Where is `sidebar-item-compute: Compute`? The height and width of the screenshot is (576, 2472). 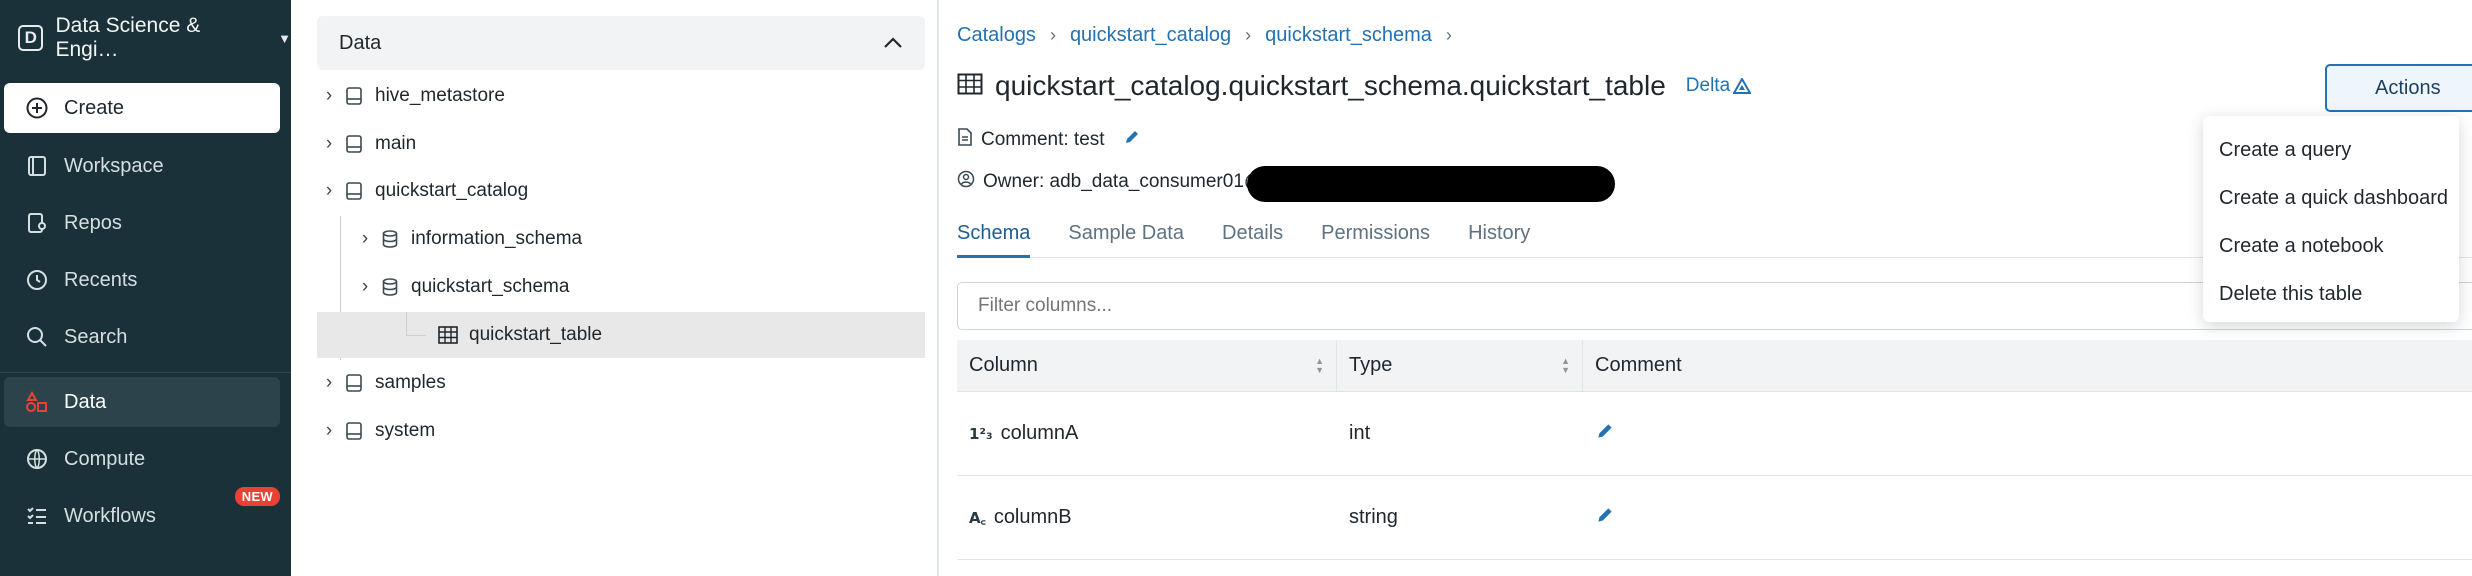
sidebar-item-compute: Compute is located at coordinates (142, 459).